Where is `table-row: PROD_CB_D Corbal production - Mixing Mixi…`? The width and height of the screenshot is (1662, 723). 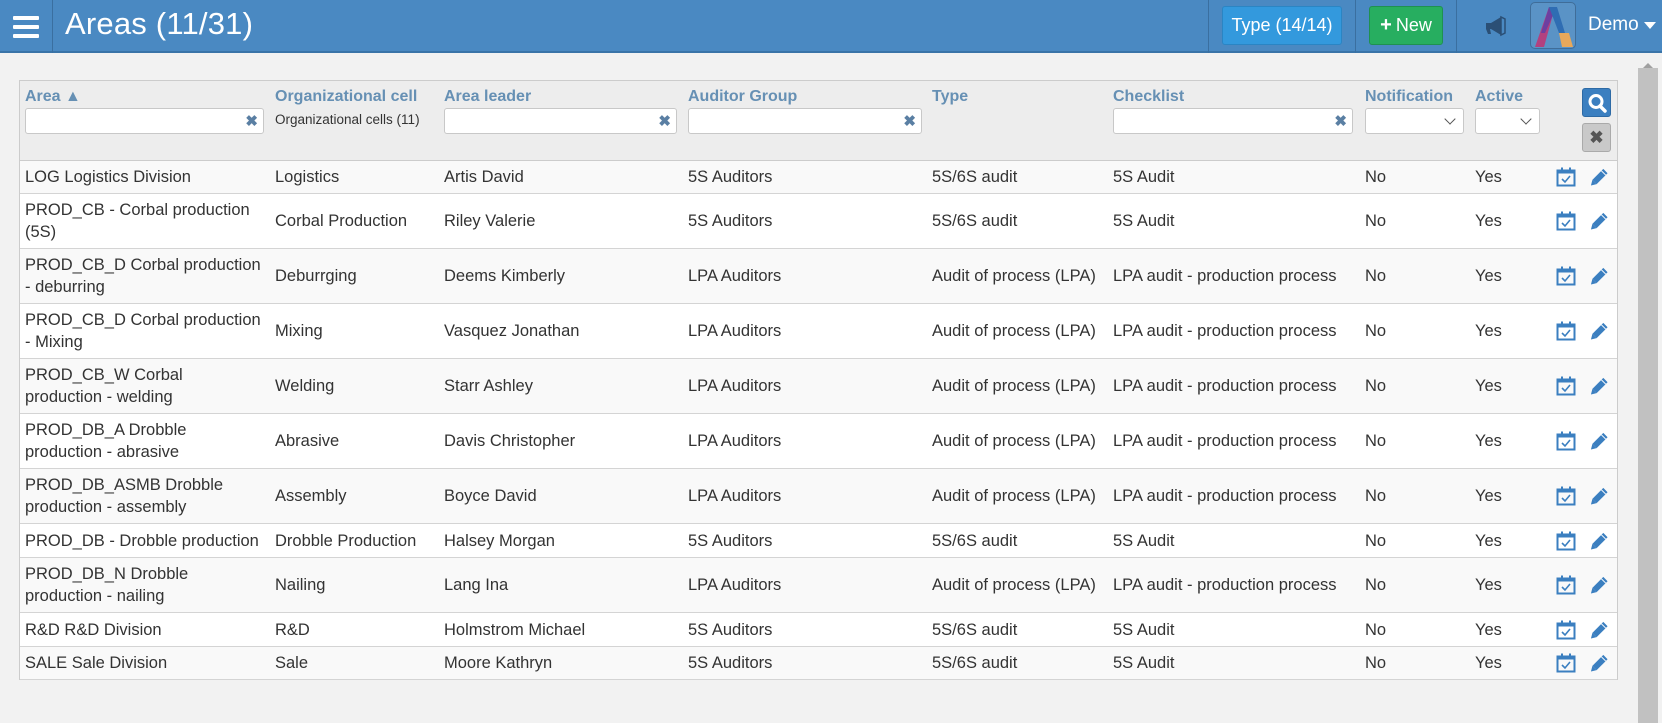
table-row: PROD_CB_D Corbal production - Mixing Mixi… is located at coordinates (818, 331).